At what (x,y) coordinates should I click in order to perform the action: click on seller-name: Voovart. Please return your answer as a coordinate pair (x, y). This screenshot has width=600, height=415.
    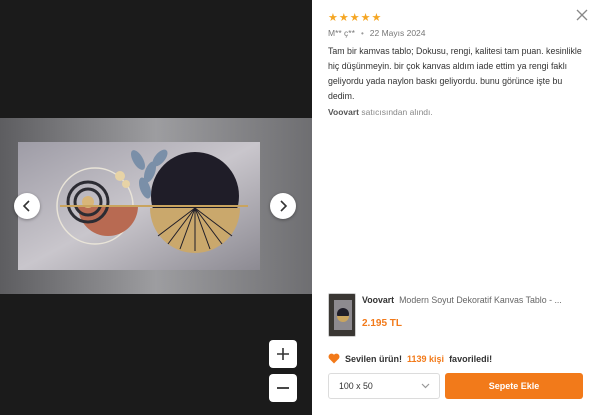
    Looking at the image, I should click on (343, 112).